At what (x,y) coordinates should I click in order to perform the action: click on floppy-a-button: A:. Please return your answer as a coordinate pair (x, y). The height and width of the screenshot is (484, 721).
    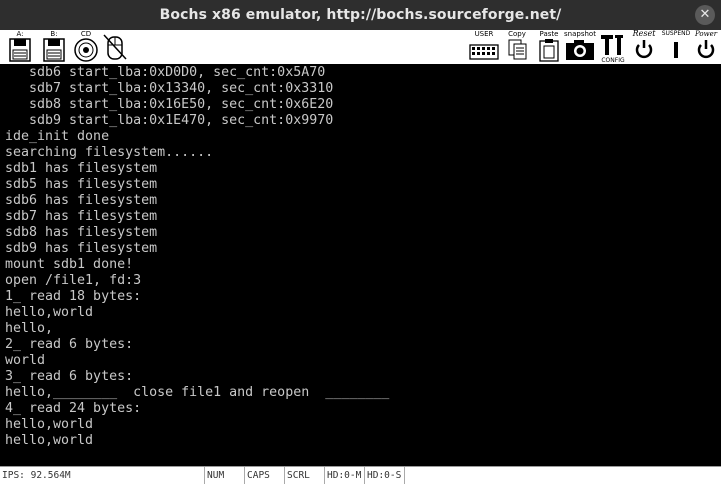
    Looking at the image, I should click on (20, 46).